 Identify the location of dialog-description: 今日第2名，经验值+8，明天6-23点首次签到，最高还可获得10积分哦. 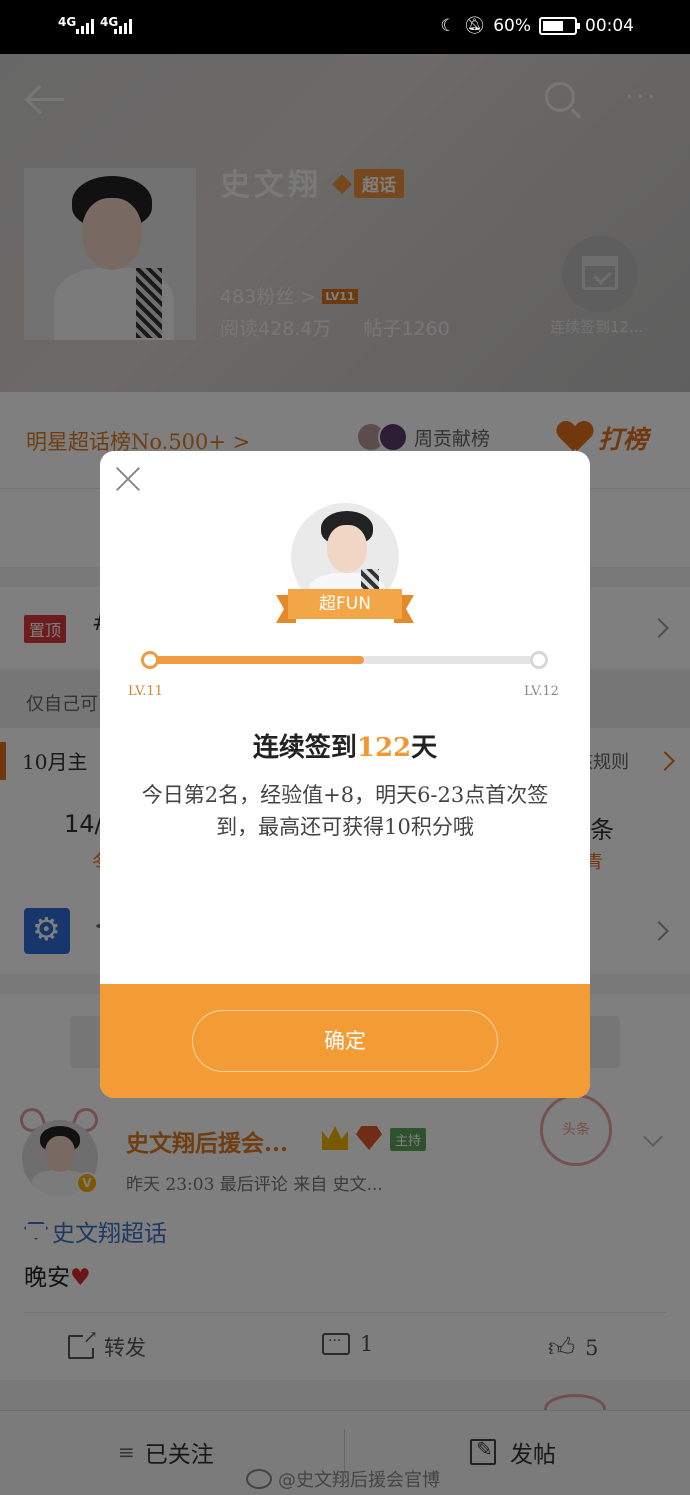
(345, 811).